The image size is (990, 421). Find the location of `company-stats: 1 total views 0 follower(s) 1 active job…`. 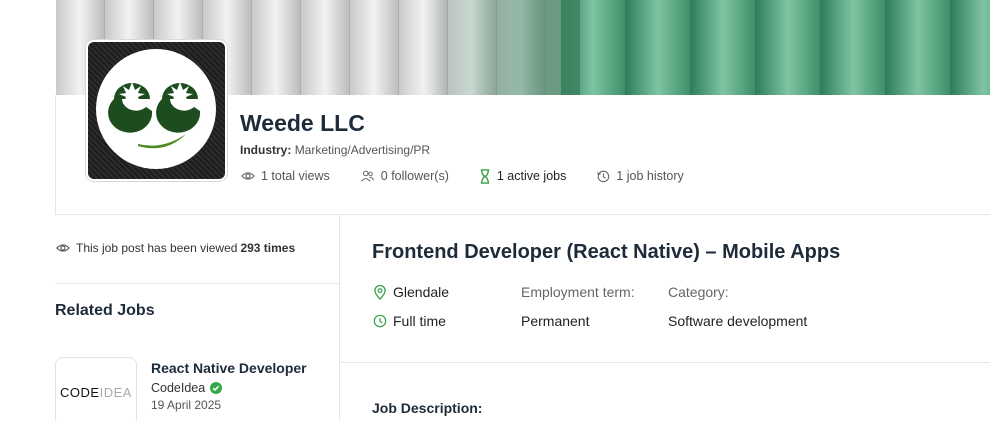

company-stats: 1 total views 0 follower(s) 1 active job… is located at coordinates (477, 176).